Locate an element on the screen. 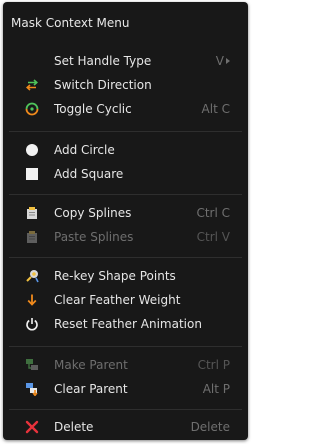 The width and height of the screenshot is (320, 444). menu-item-shortcut: Alt C is located at coordinates (215, 109).